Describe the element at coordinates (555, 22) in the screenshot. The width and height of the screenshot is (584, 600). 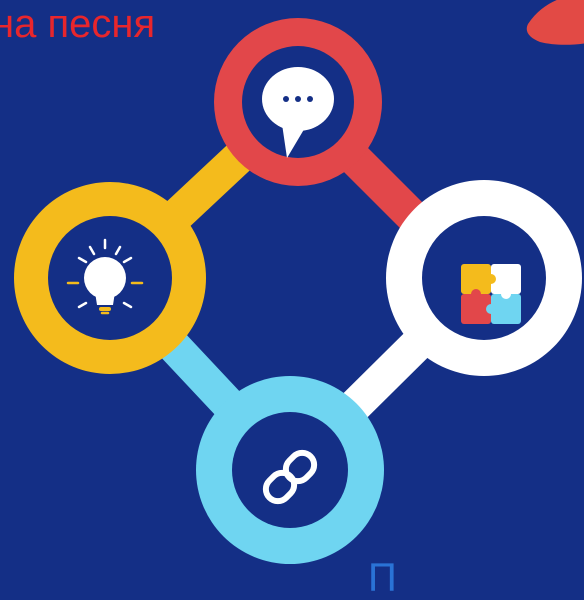
I see `decorative-leaf` at that location.